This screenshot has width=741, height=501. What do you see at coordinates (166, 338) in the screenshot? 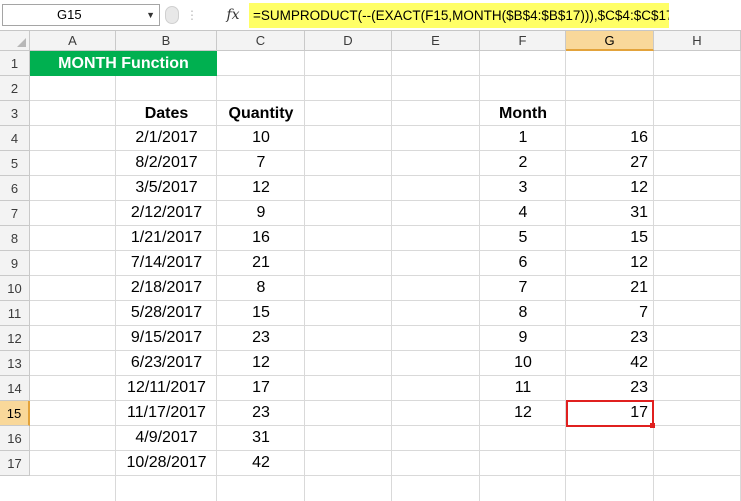
I see `date-cell: 9/15/2017` at bounding box center [166, 338].